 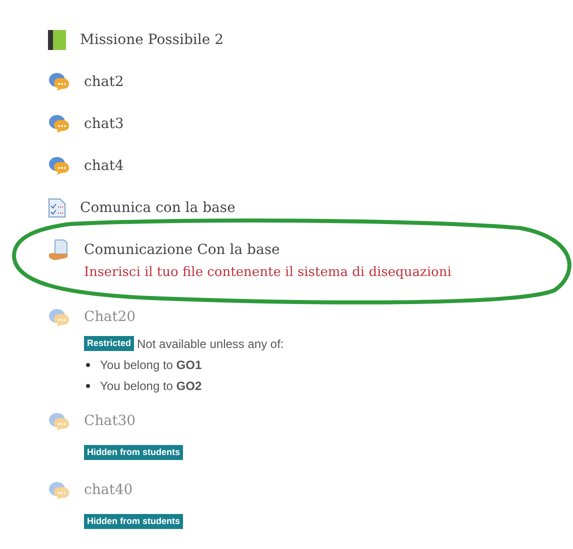 I want to click on checklist-document-icon, so click(x=57, y=208).